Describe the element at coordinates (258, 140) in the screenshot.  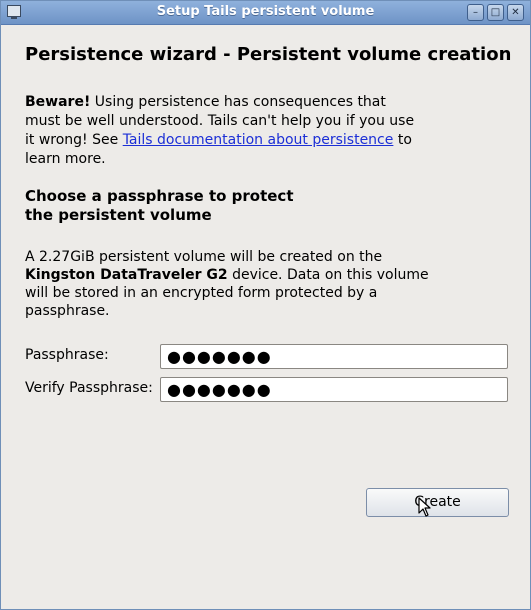
I see `documentation-link: Tails documentation about persistence` at that location.